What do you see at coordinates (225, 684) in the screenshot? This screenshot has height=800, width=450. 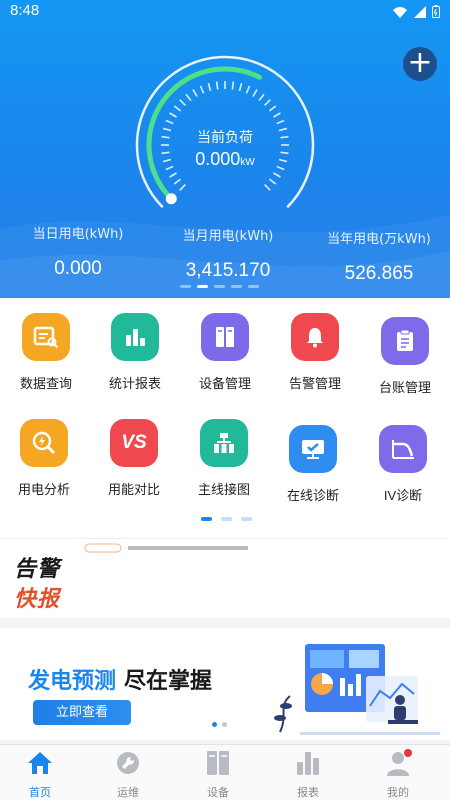 I see `forecast-banner: 发电预测 尽在掌握 立即查看` at bounding box center [225, 684].